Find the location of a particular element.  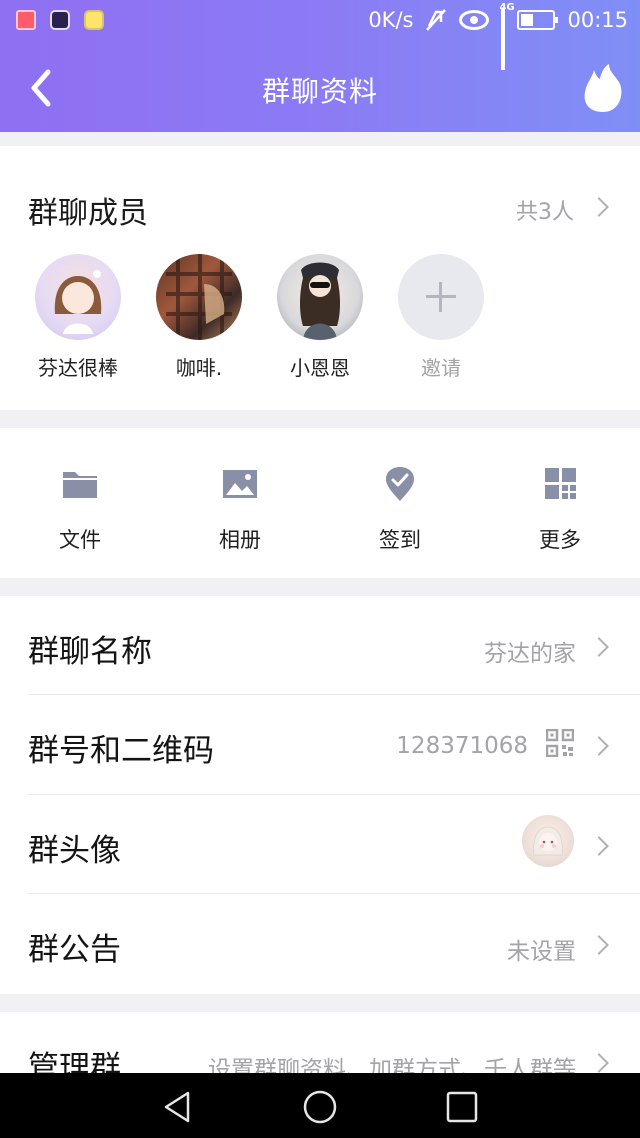

tool-files: 文件 is located at coordinates (80, 510).